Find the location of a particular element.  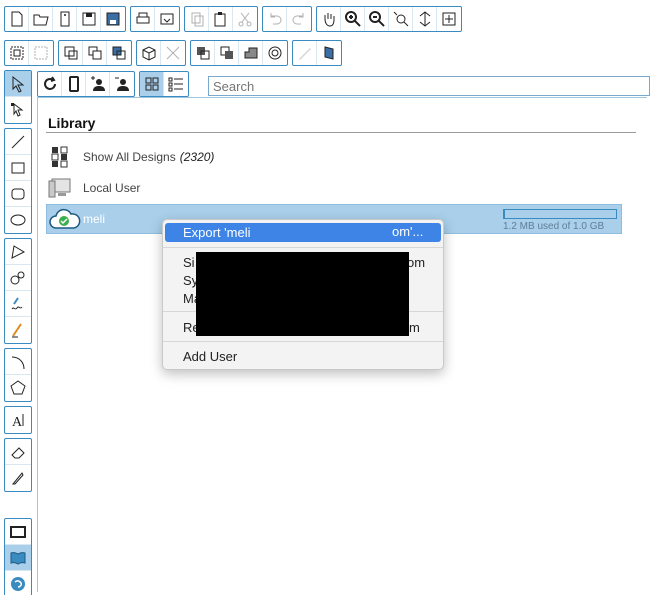

pencil-icon is located at coordinates (18, 330).